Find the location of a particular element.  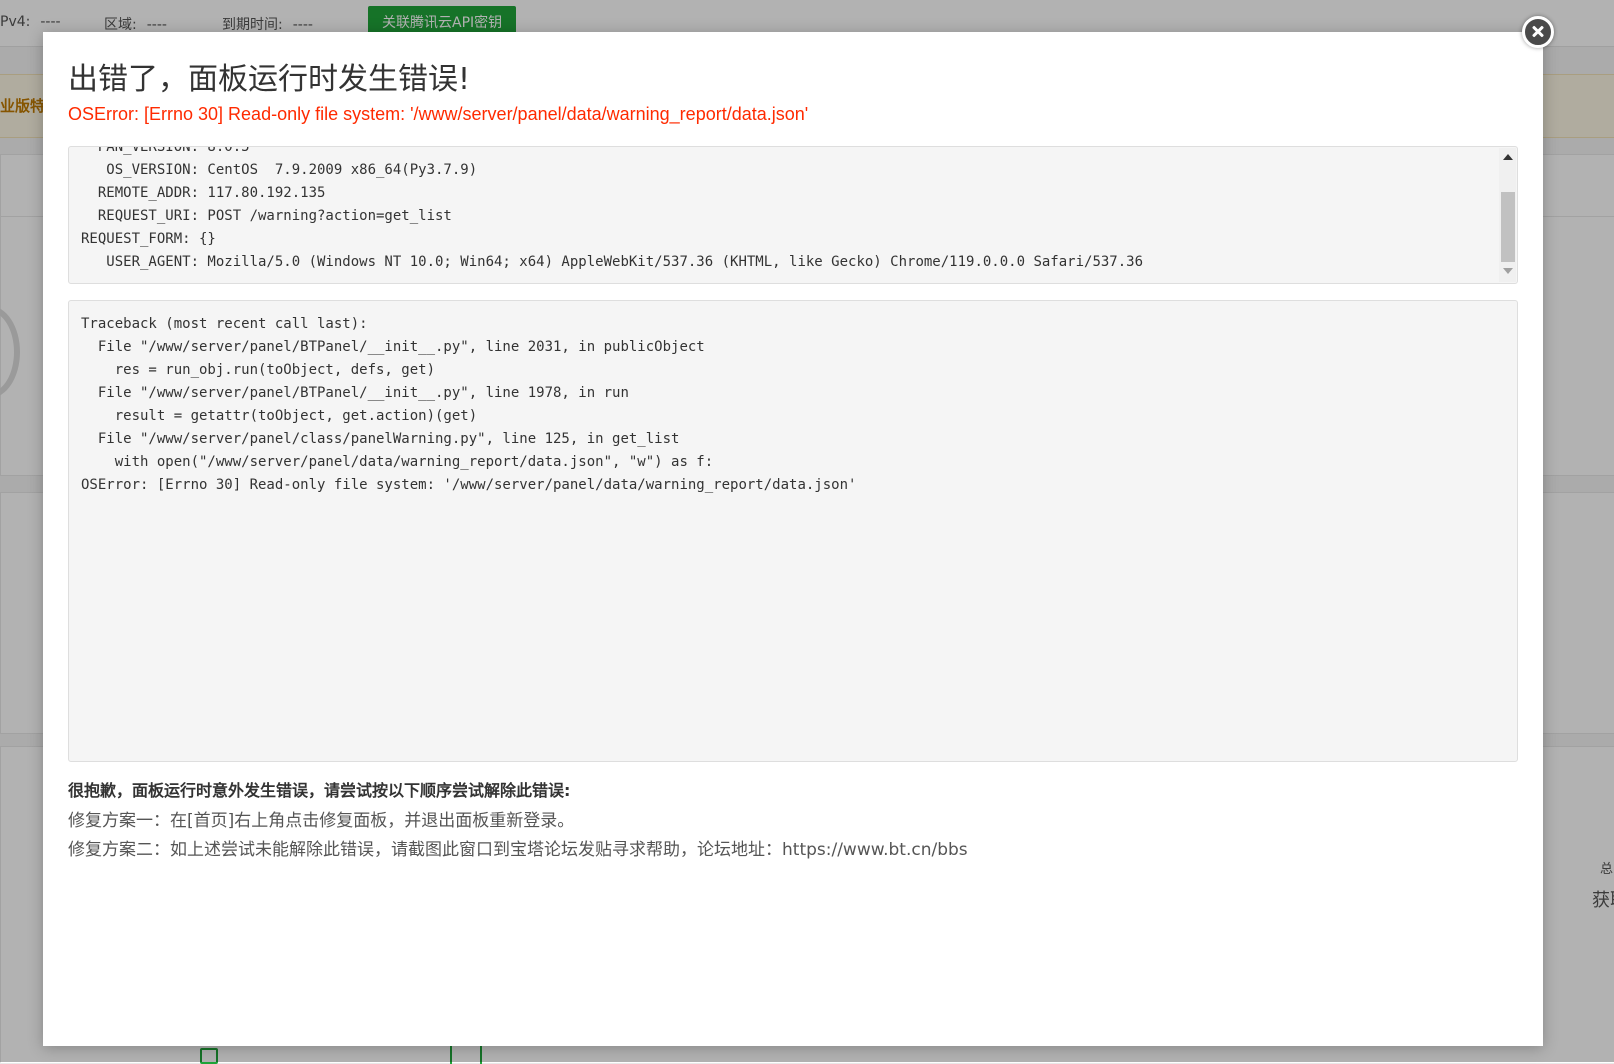

fix-option-1: 修复方案一：在[首页]右上角点击修复面板，并退出面板重新登录。 is located at coordinates (321, 821).